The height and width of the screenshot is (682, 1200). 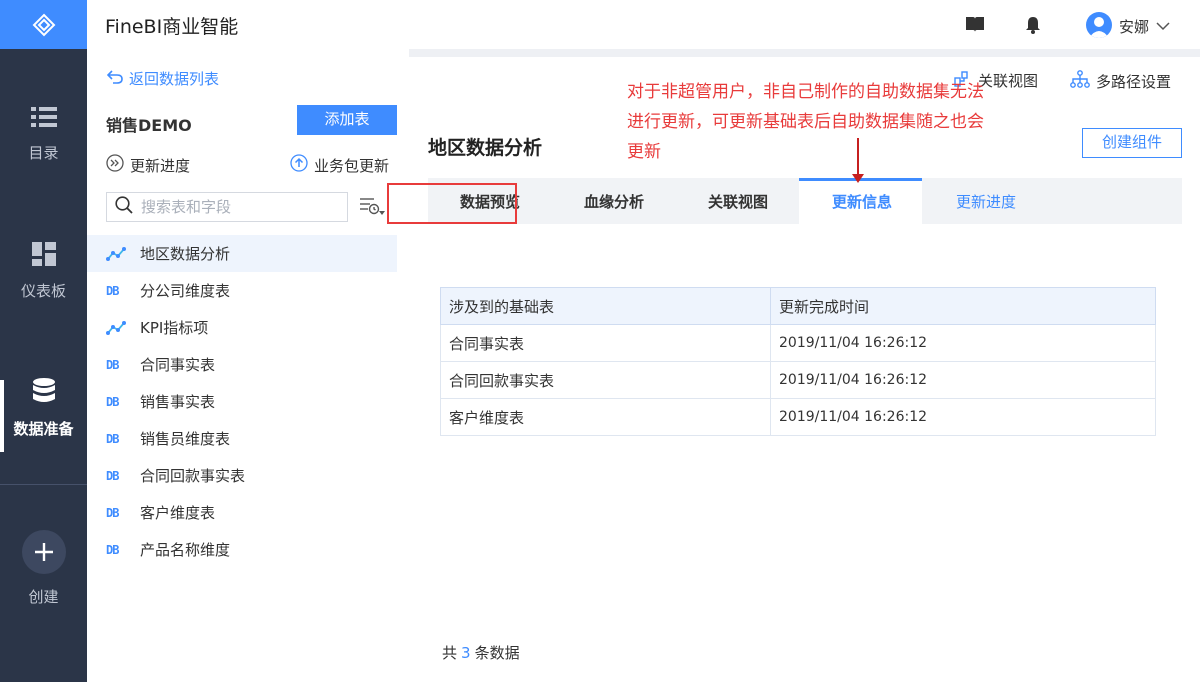 I want to click on table-name: KPI指标项, so click(x=174, y=328).